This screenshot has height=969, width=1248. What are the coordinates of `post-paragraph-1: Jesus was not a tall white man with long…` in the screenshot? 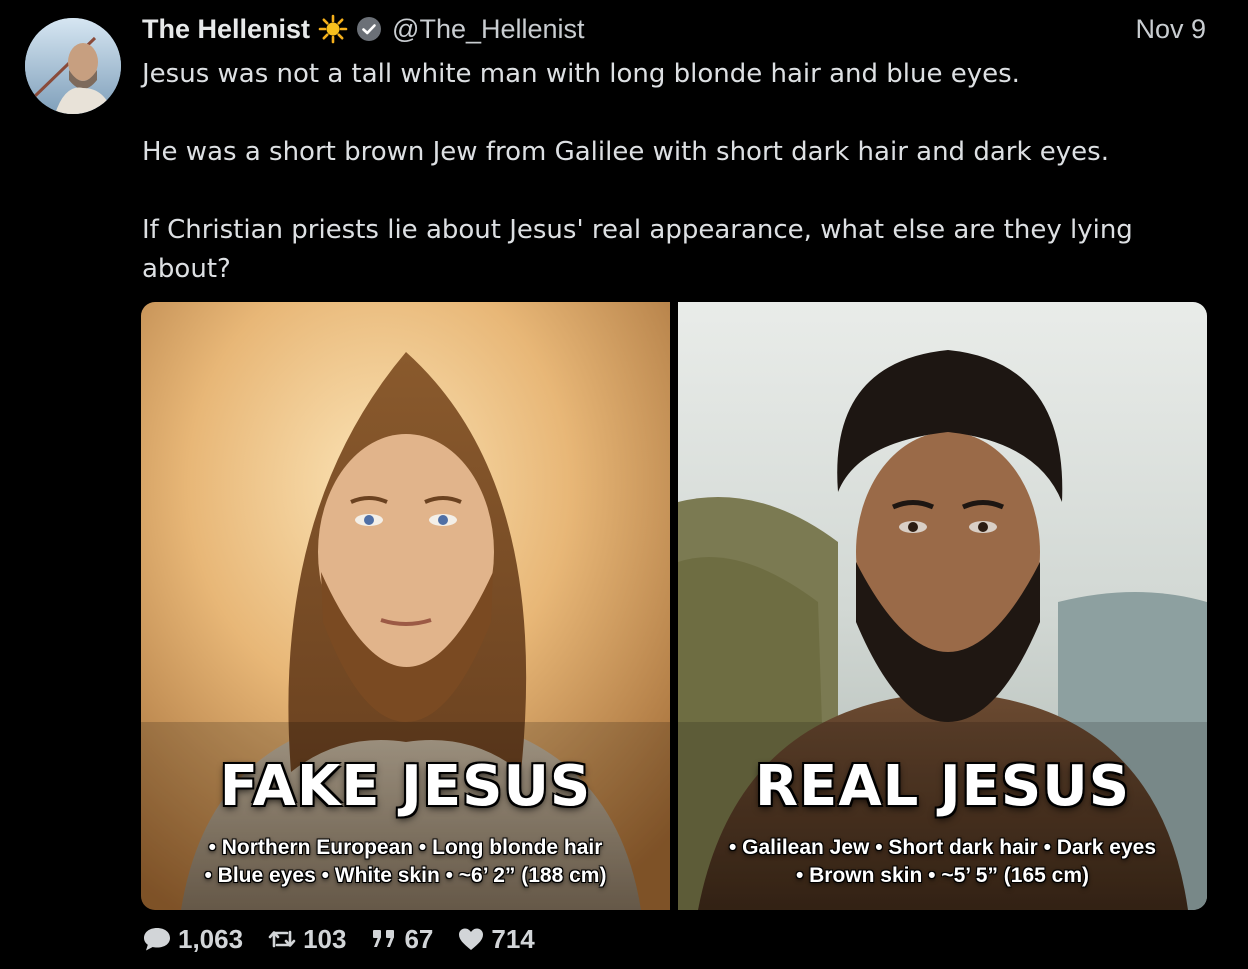 It's located at (581, 74).